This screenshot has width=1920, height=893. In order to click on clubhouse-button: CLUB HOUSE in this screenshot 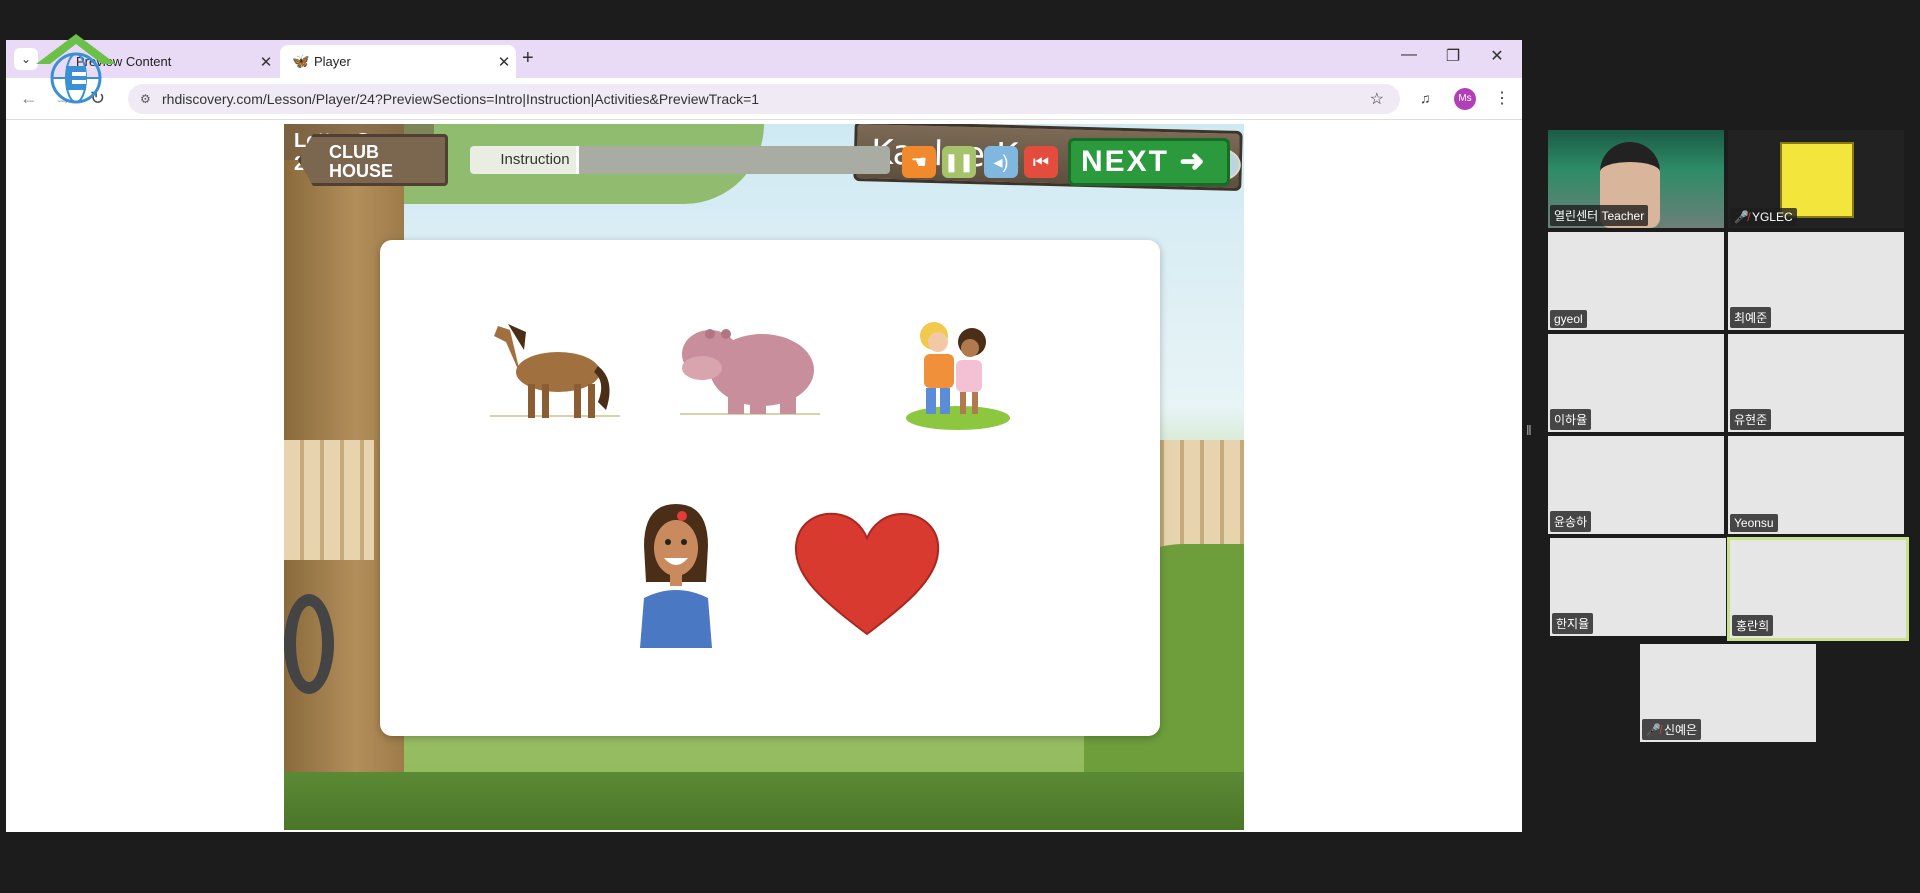, I will do `click(373, 160)`.